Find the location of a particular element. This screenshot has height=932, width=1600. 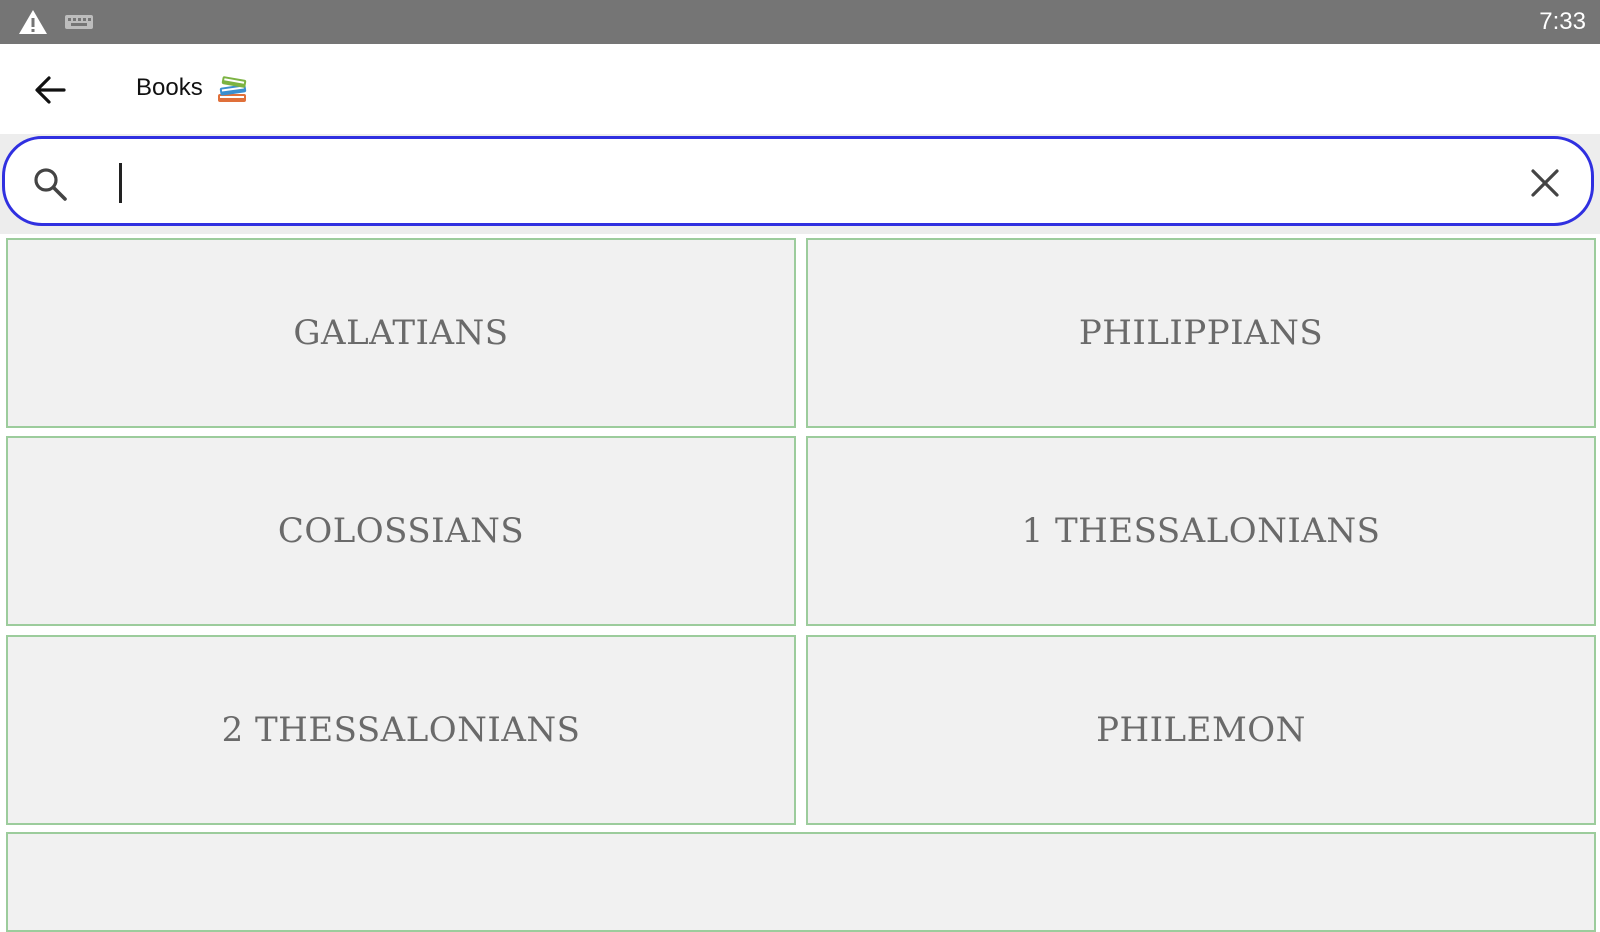

search-icon is located at coordinates (50, 184).